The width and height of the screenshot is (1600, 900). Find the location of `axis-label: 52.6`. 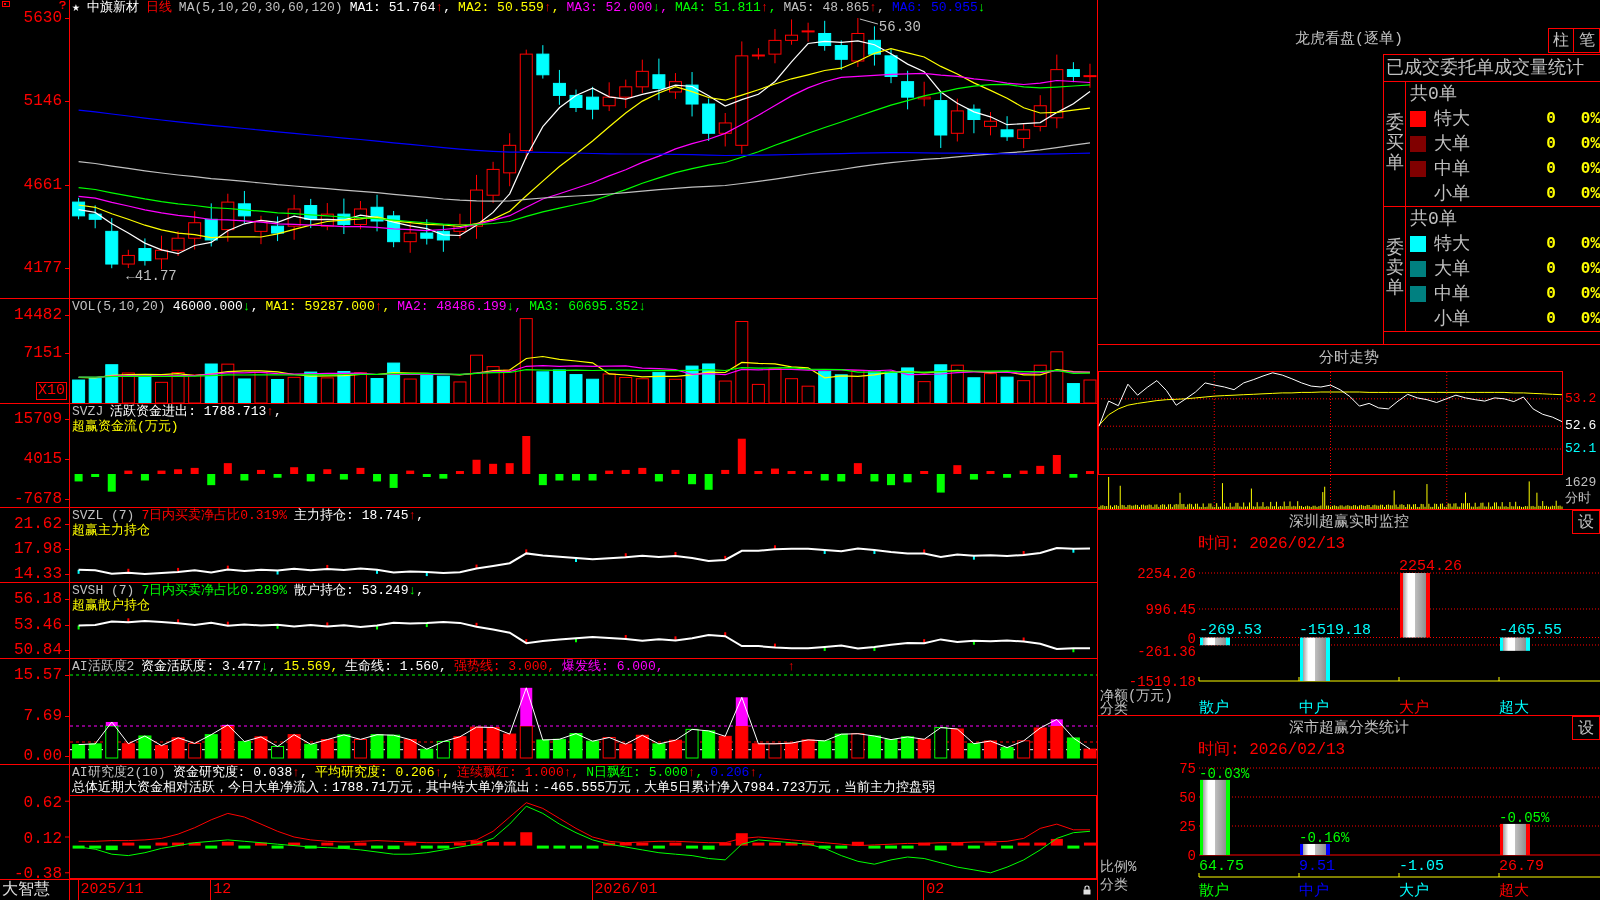

axis-label: 52.6 is located at coordinates (1581, 426).